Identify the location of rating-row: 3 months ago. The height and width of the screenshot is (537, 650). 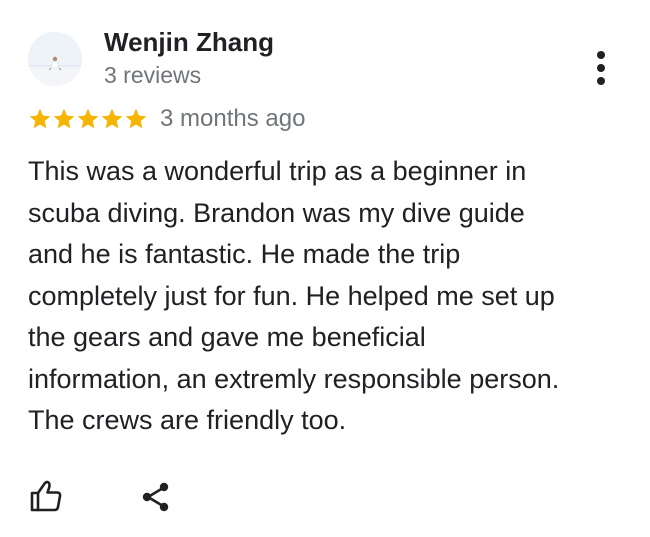
(166, 119).